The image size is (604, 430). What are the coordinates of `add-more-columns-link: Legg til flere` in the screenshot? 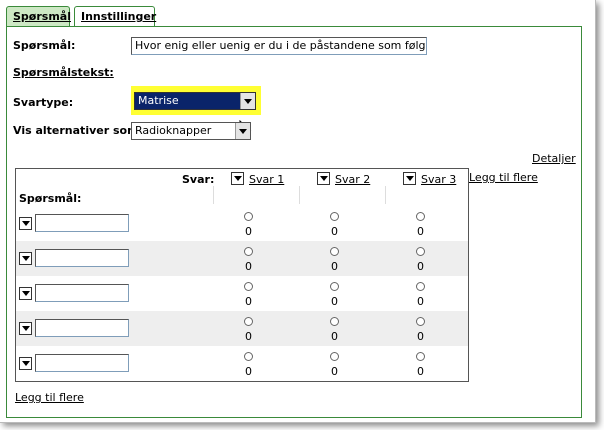 It's located at (503, 177).